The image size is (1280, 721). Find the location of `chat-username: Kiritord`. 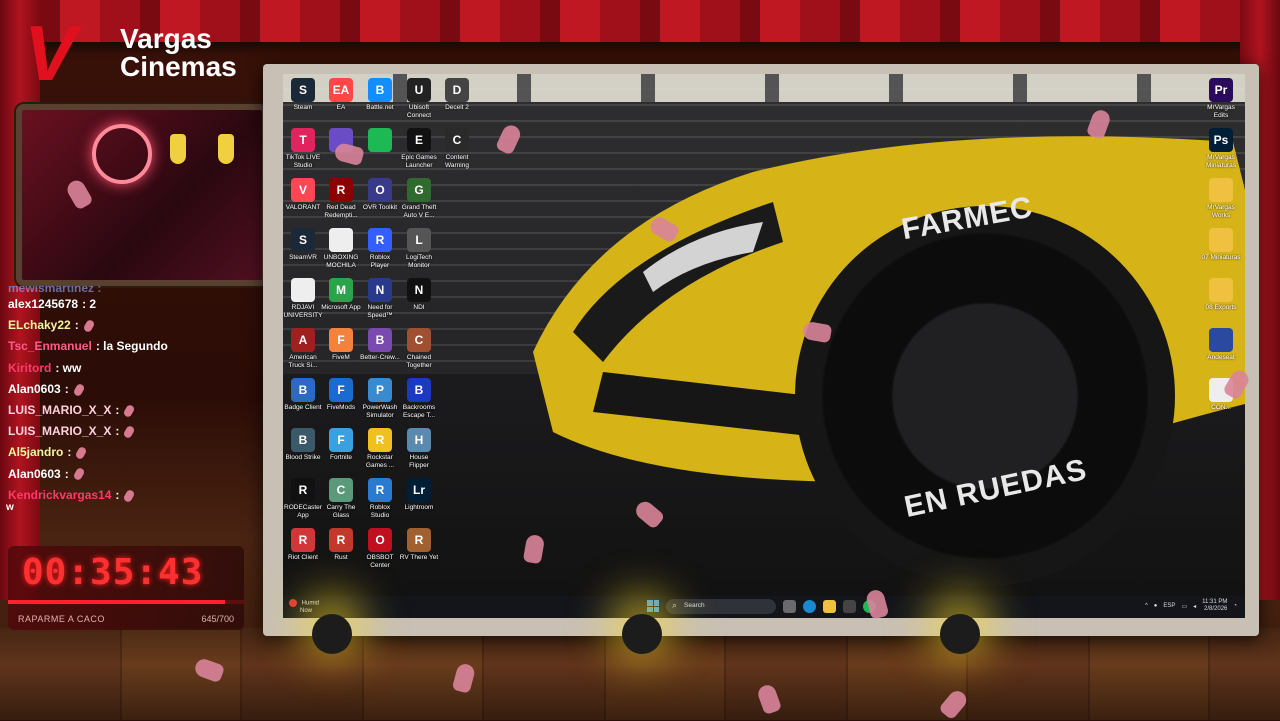

chat-username: Kiritord is located at coordinates (29, 368).